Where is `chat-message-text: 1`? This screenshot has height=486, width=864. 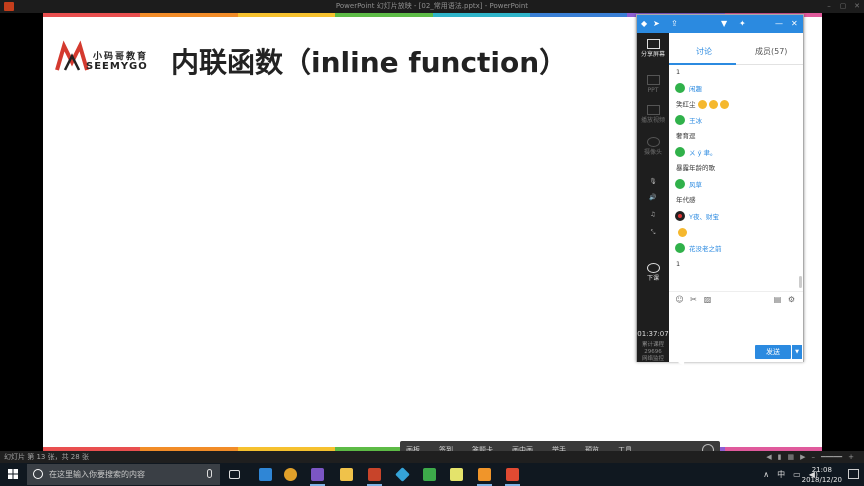 chat-message-text: 1 is located at coordinates (678, 264).